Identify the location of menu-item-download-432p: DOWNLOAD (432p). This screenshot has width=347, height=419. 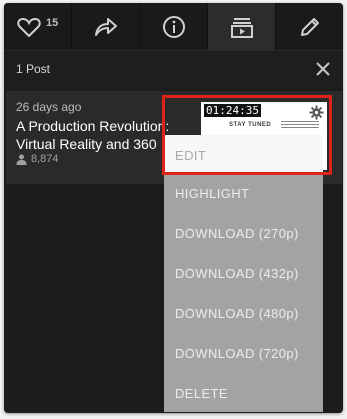
(243, 273).